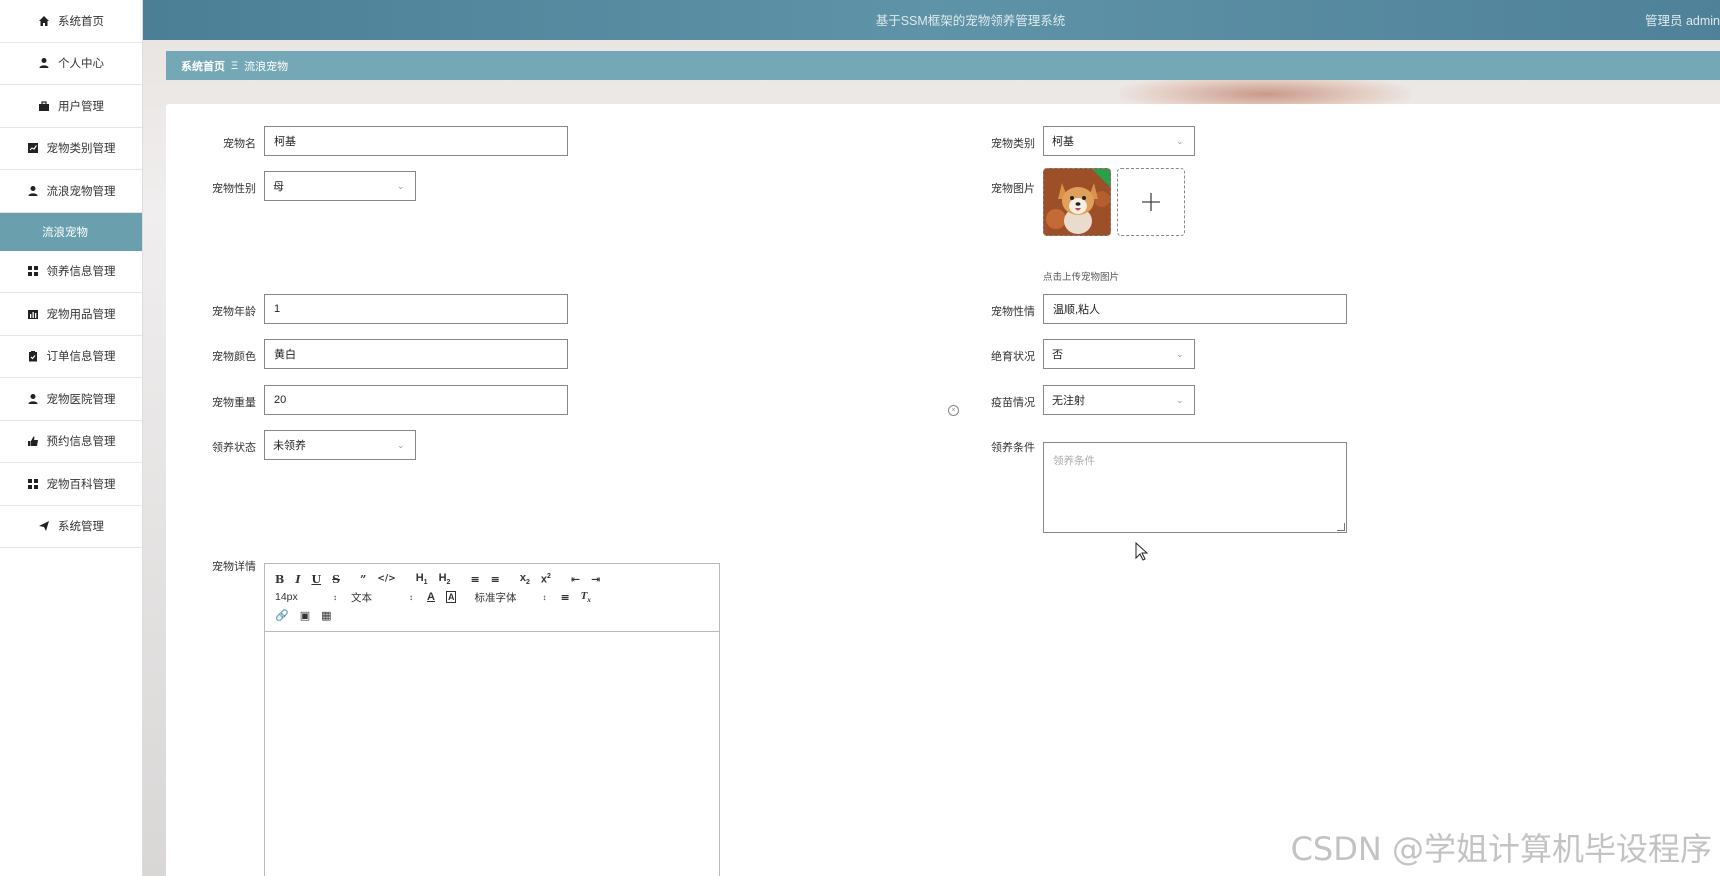 Image resolution: width=1720 pixels, height=876 pixels. Describe the element at coordinates (340, 186) in the screenshot. I see `pet-gender-select: 母 ⌄` at that location.